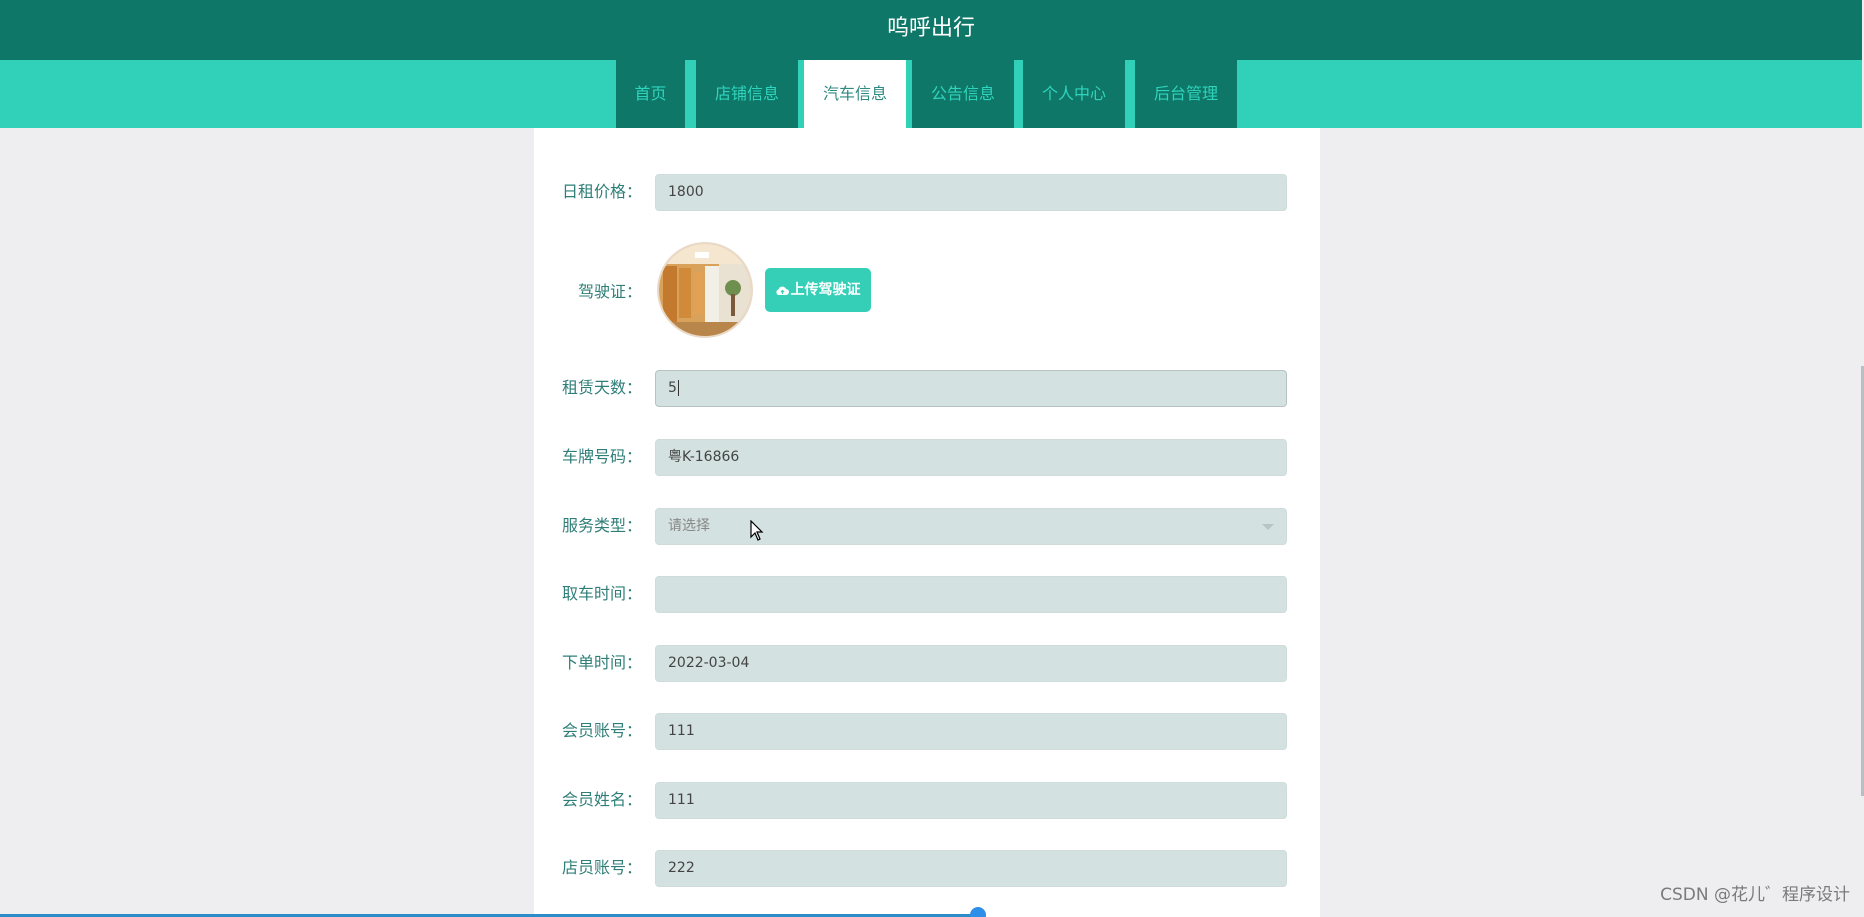 The image size is (1864, 917). Describe the element at coordinates (609, 291) in the screenshot. I see `license-label: 驾驶证：` at that location.